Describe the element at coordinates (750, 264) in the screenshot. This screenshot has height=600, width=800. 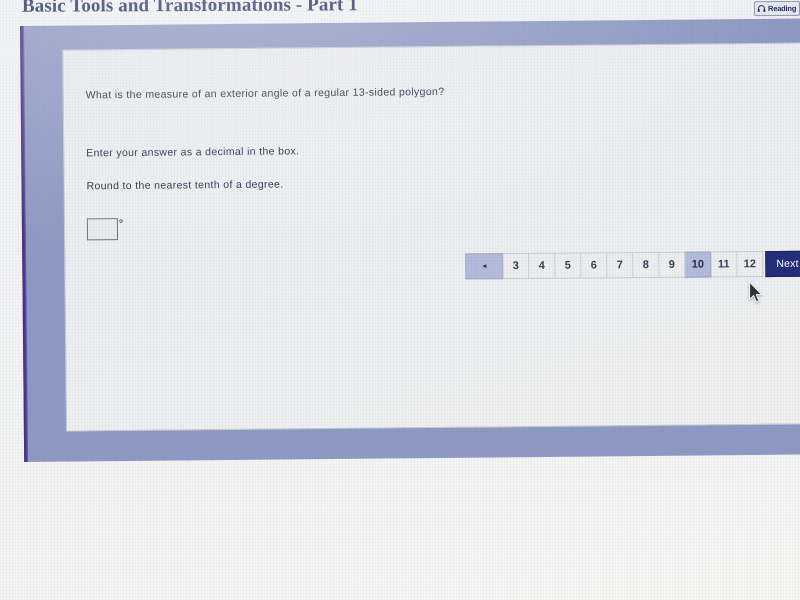
I see `page-number-button: 12` at that location.